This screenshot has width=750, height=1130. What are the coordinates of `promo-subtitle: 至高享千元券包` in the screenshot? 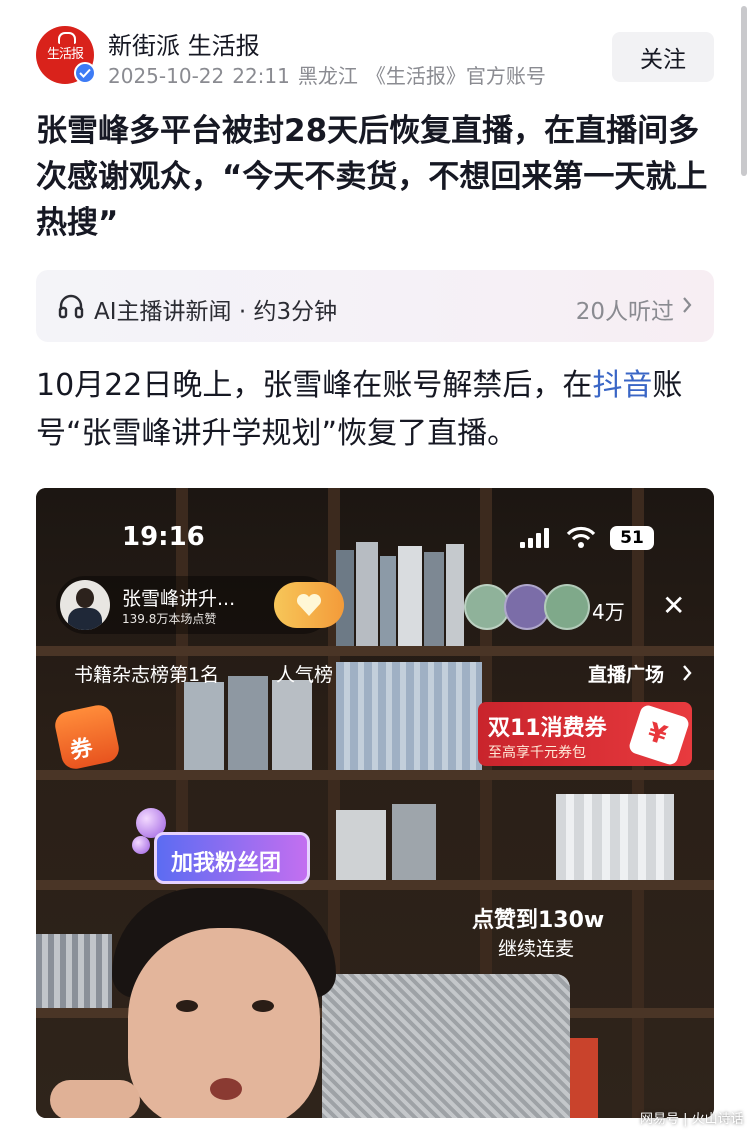 It's located at (537, 753).